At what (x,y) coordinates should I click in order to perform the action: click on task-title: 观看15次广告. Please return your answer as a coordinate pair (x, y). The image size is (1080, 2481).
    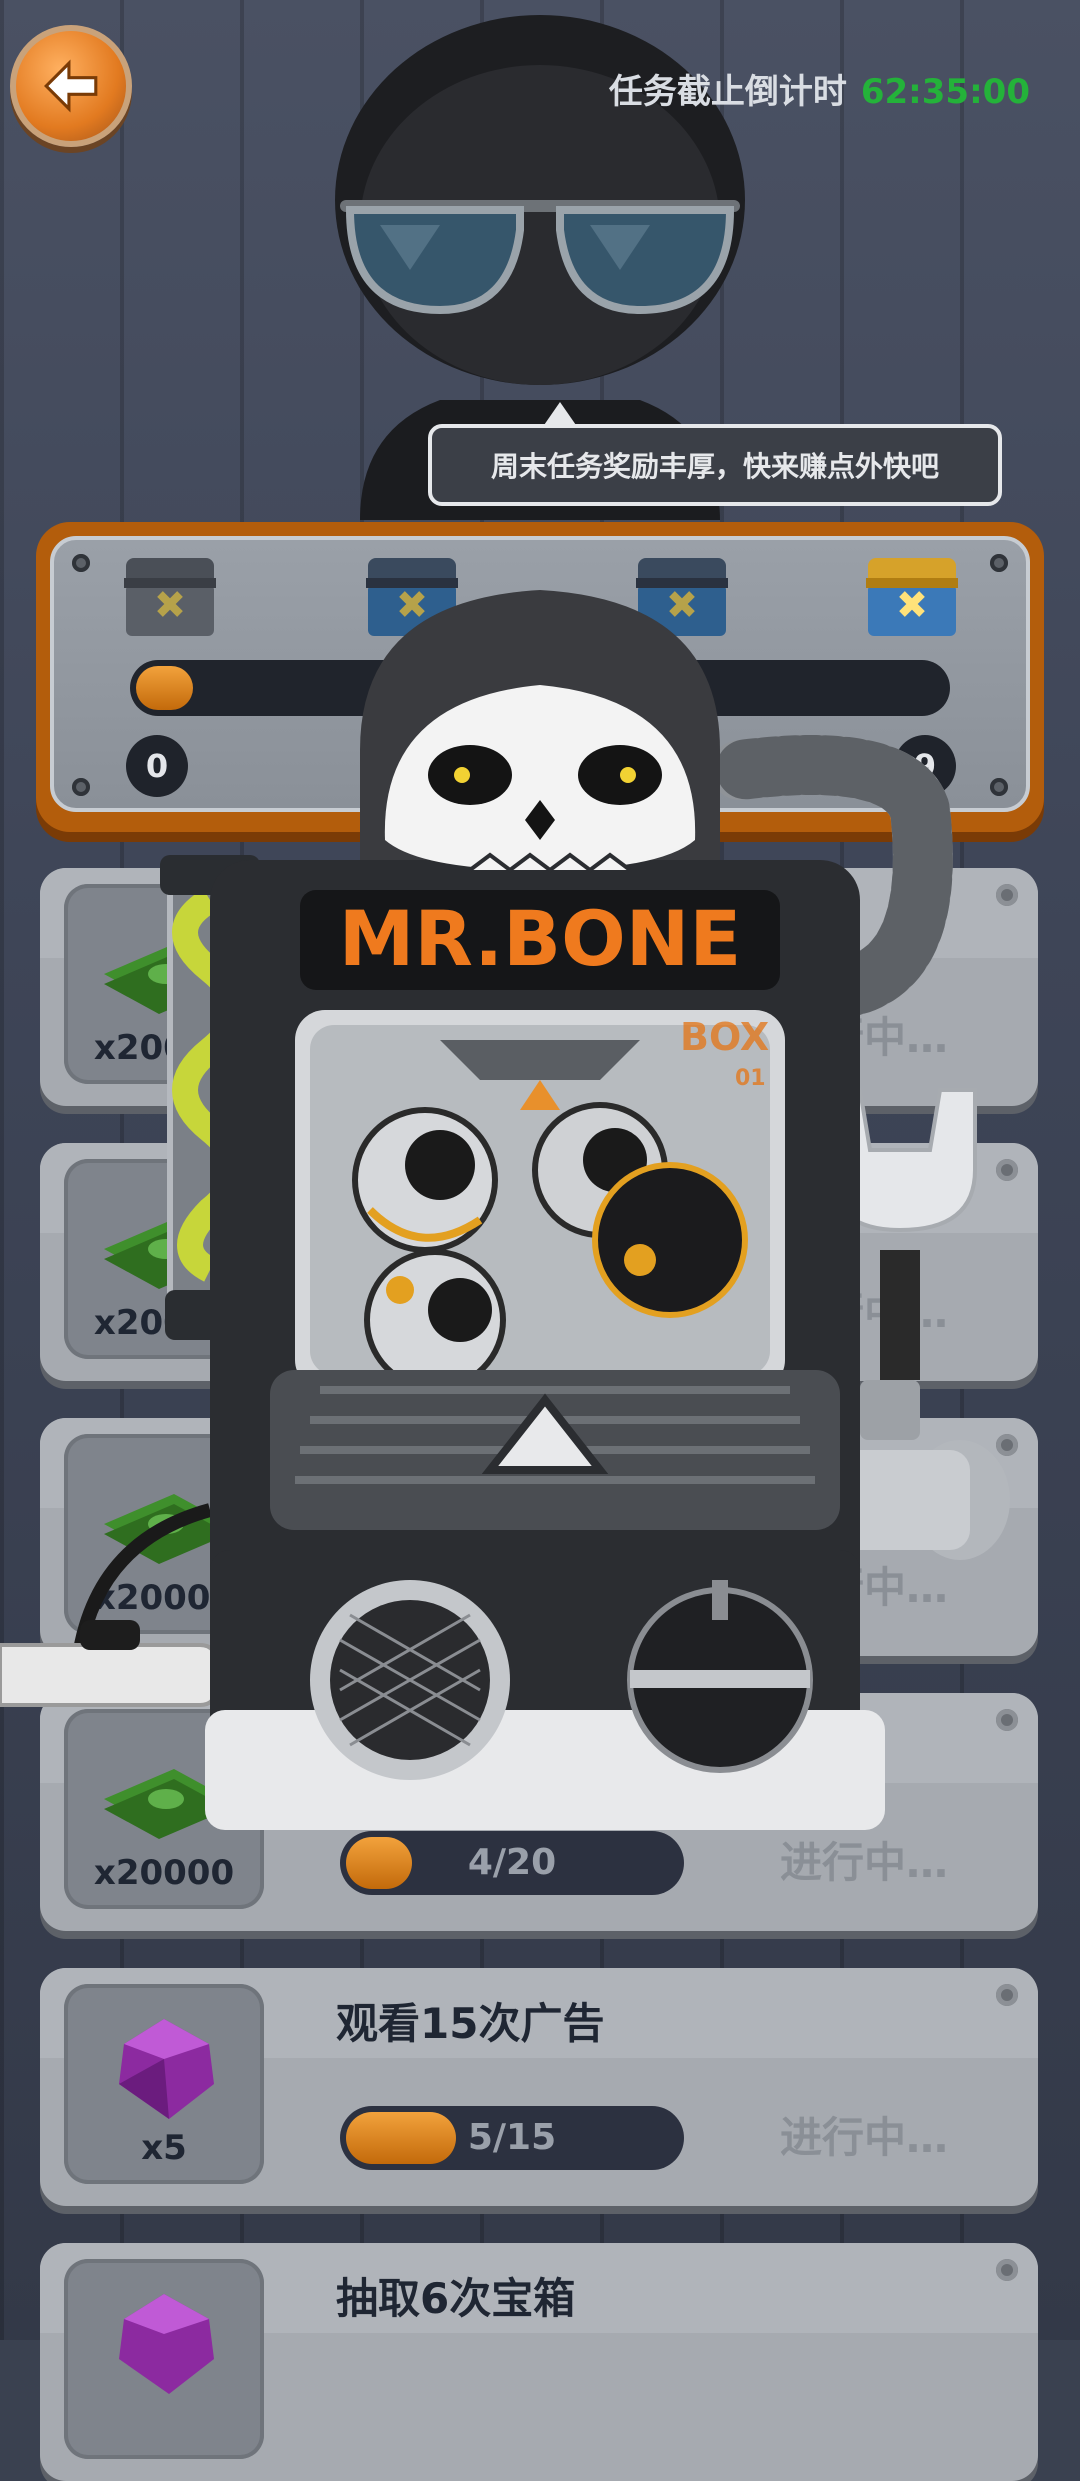
    Looking at the image, I should click on (470, 2023).